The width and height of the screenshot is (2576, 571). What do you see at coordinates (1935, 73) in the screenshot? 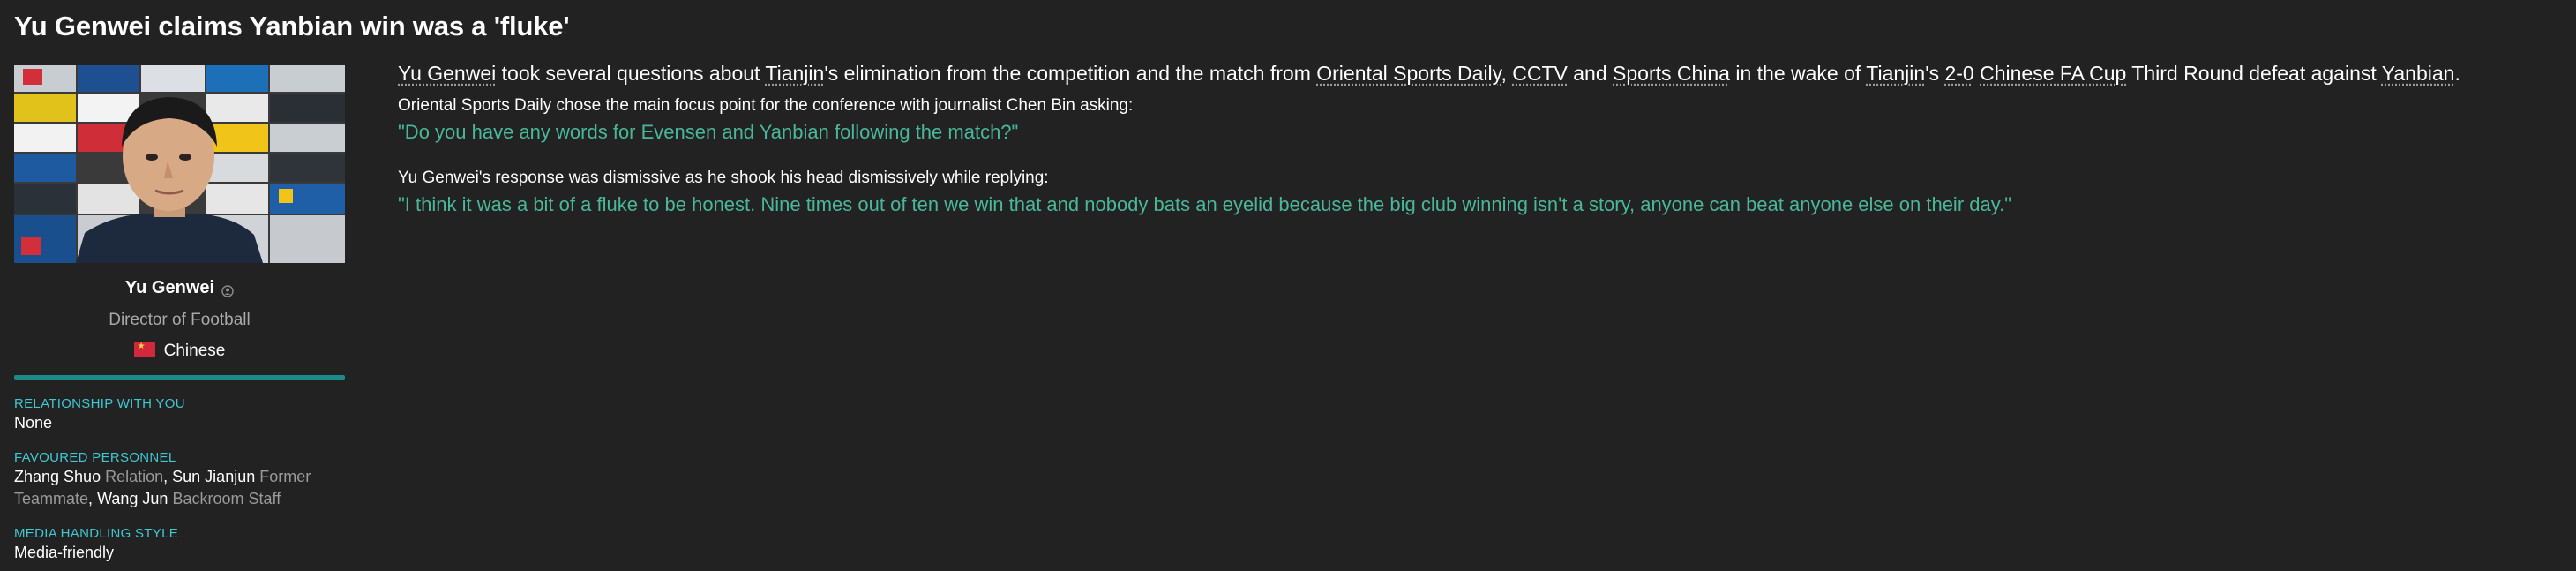
I see `lead-text: 's` at bounding box center [1935, 73].